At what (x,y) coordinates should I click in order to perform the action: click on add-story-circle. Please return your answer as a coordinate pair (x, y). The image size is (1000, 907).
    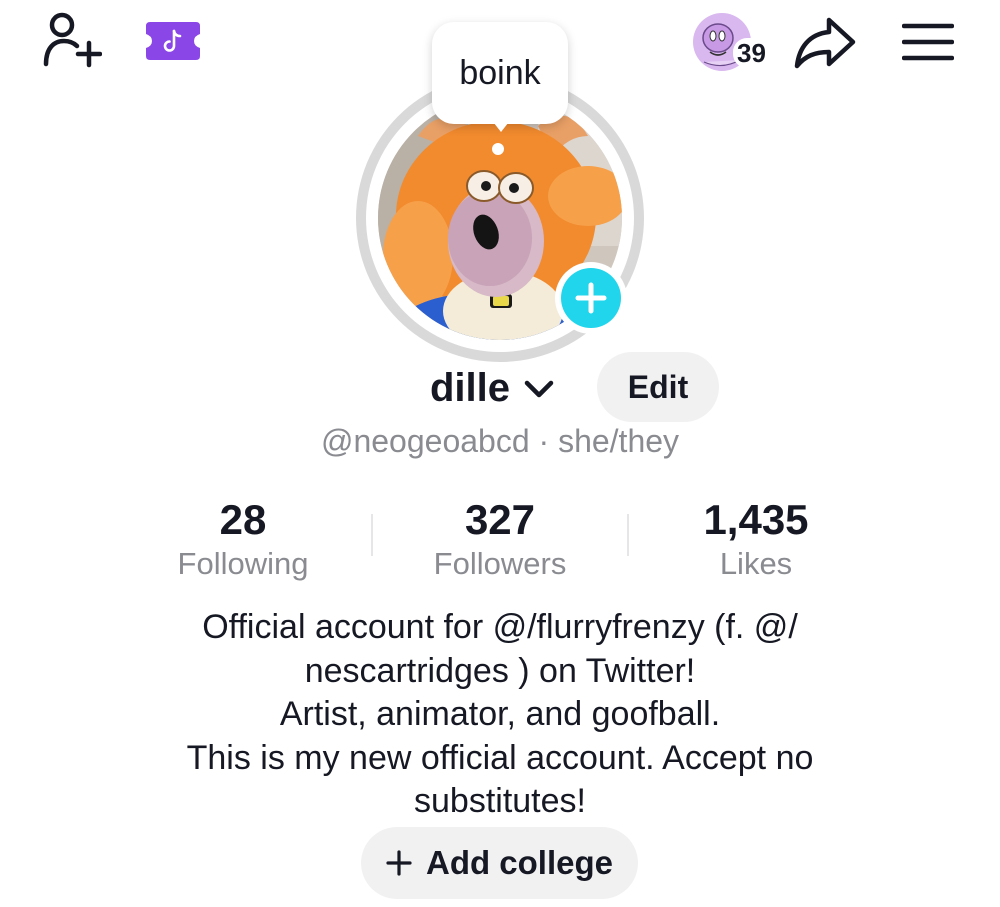
    Looking at the image, I should click on (591, 298).